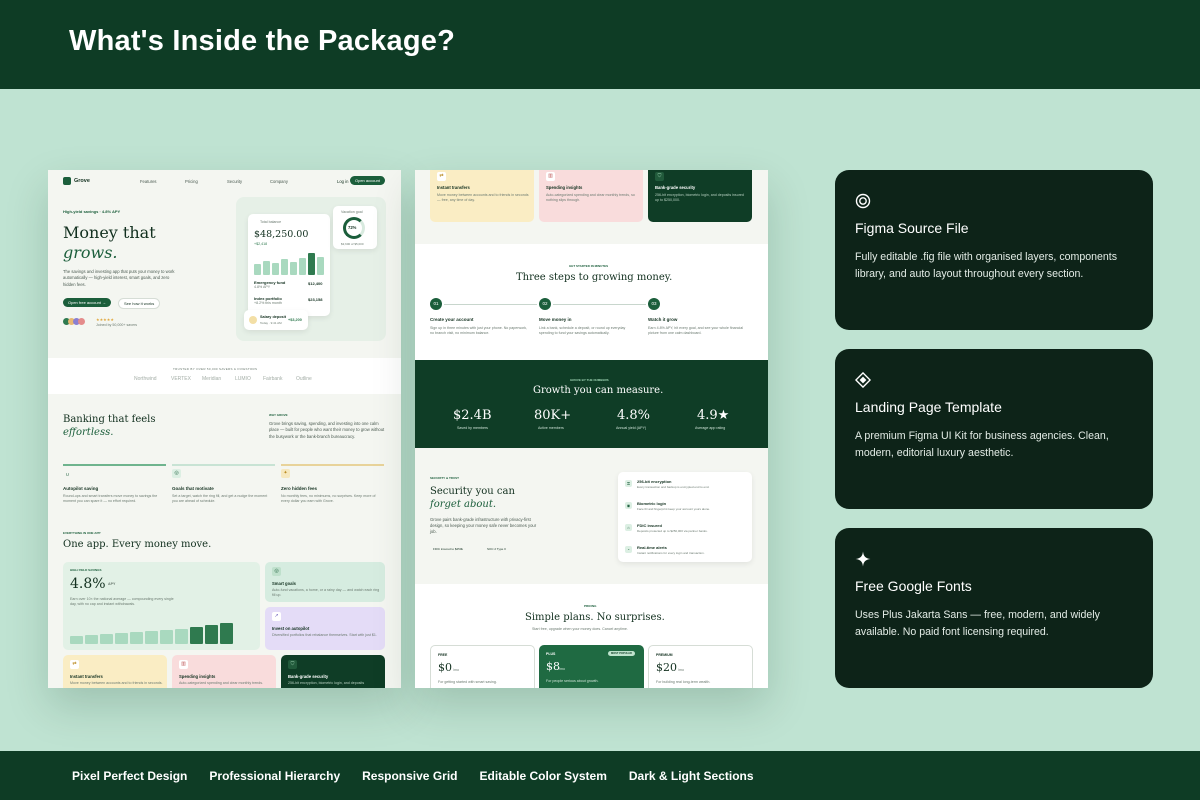  Describe the element at coordinates (109, 232) in the screenshot. I see `hero-title: Money that` at that location.